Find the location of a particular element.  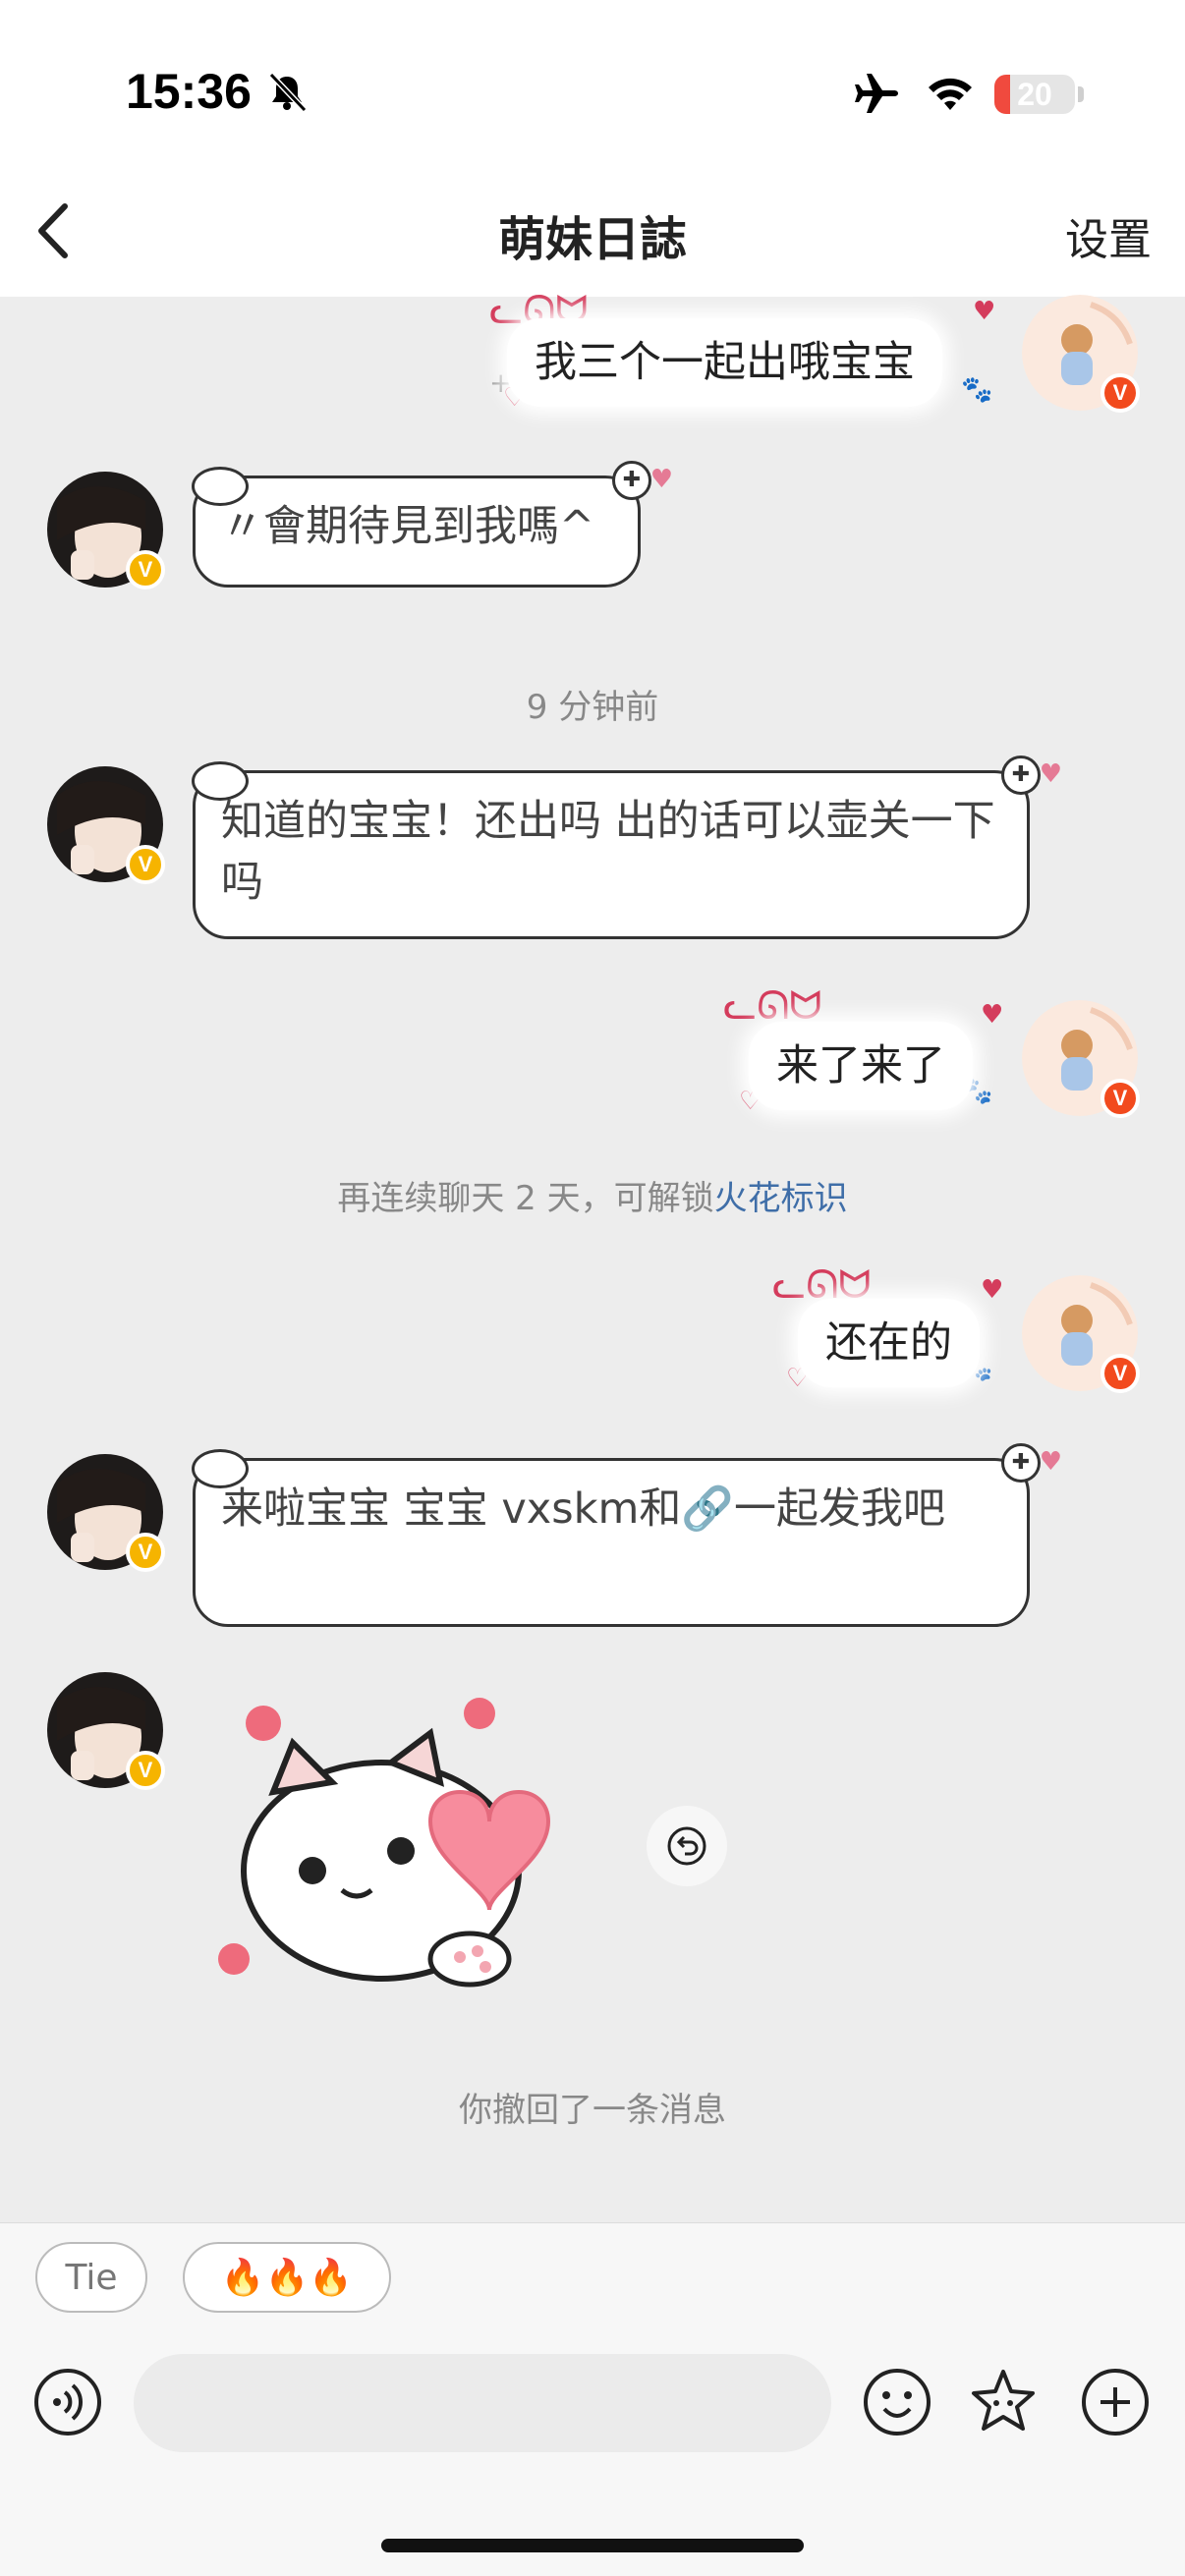

message-input is located at coordinates (483, 2403).